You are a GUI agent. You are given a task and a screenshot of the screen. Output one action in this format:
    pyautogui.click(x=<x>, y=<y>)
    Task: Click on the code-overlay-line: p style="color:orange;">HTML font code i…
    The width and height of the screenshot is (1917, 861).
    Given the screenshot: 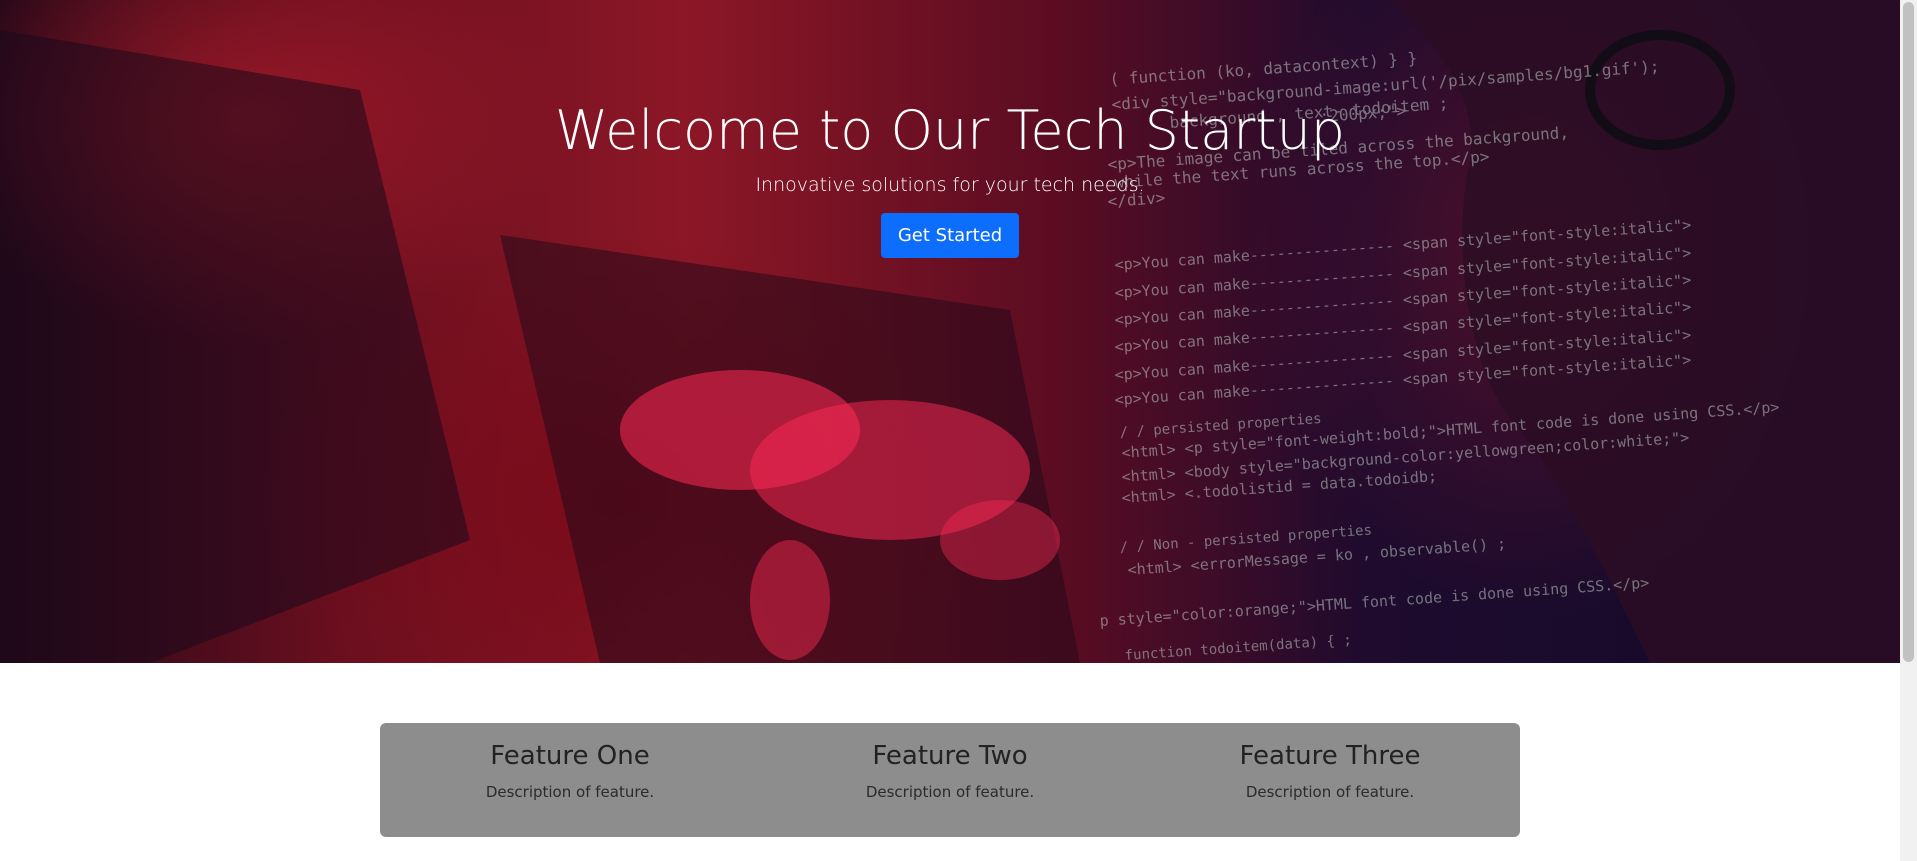 What is the action you would take?
    pyautogui.click(x=1374, y=602)
    